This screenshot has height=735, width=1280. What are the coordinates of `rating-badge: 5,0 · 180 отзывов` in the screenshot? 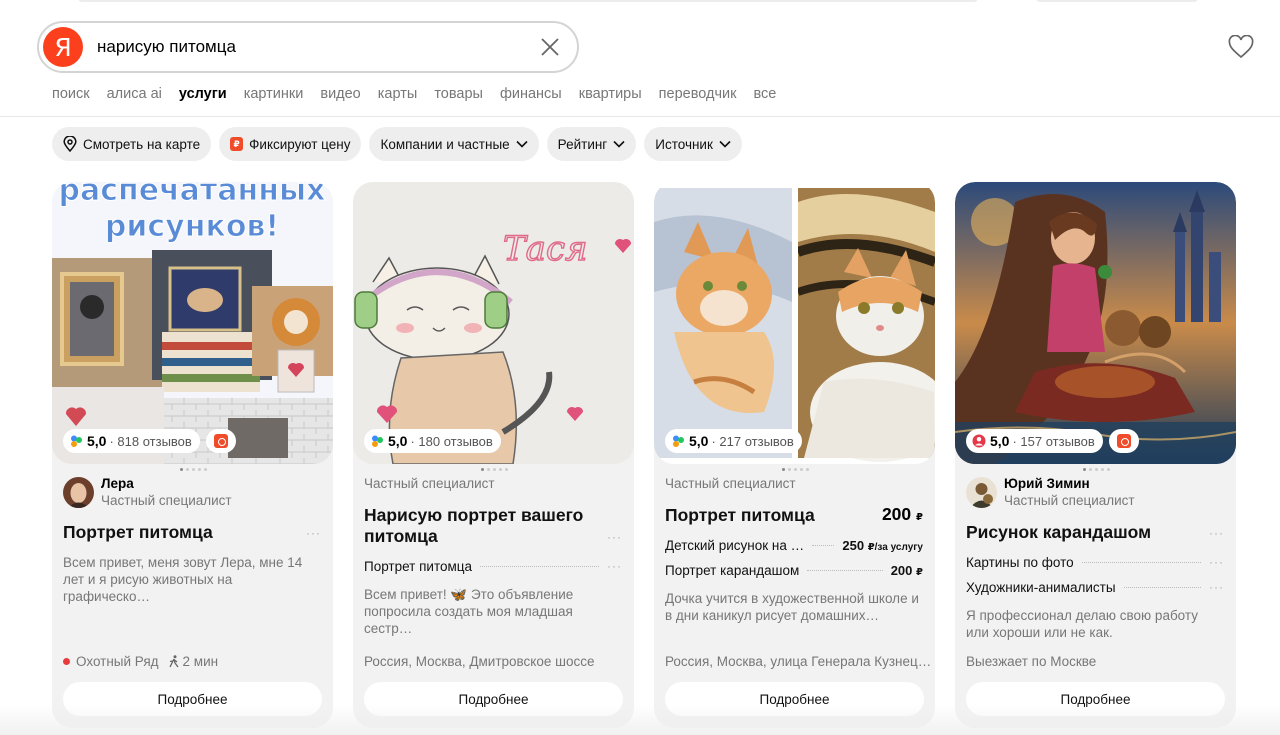 It's located at (432, 441).